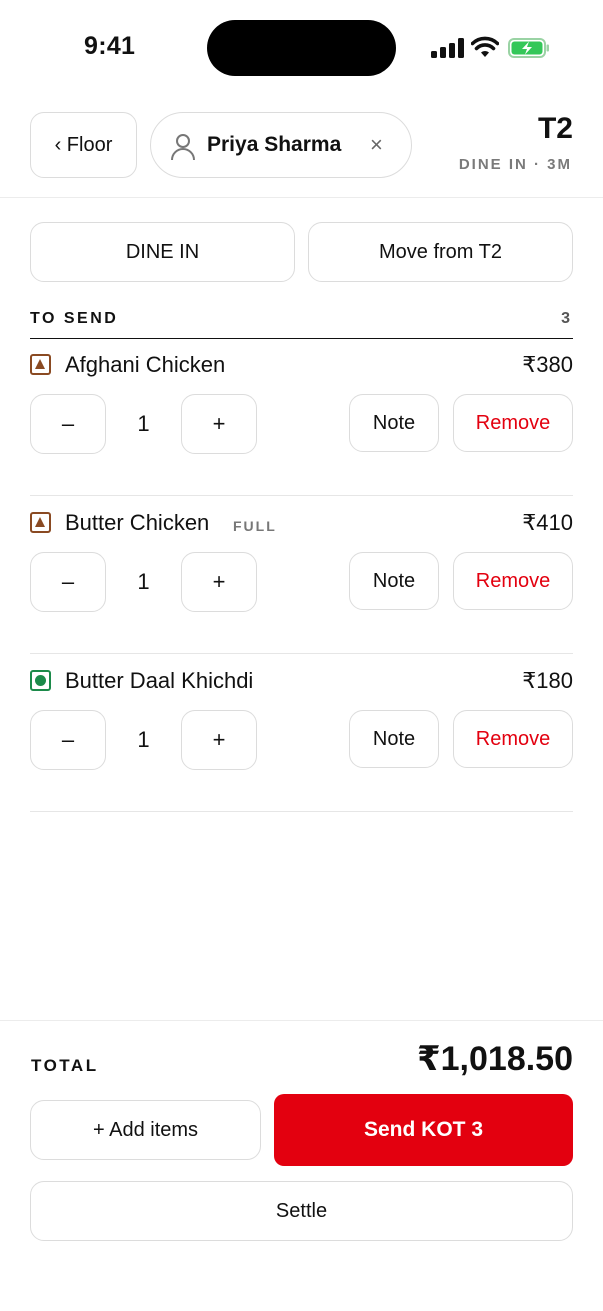 The height and width of the screenshot is (1311, 603). What do you see at coordinates (110, 46) in the screenshot?
I see `status-time: 9:41` at bounding box center [110, 46].